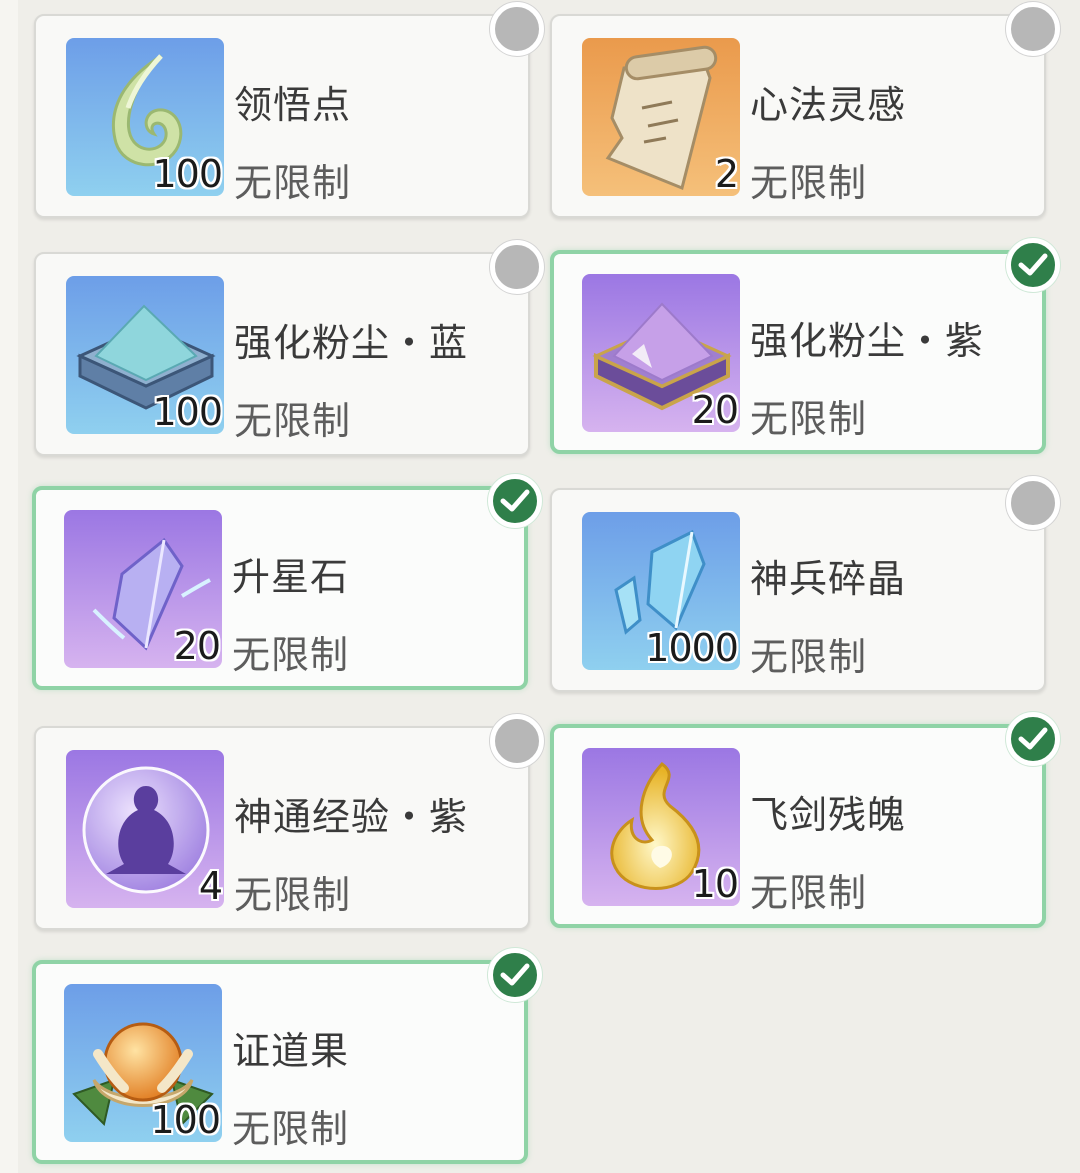 The image size is (1080, 1173). I want to click on item-thumbnail: 2, so click(661, 117).